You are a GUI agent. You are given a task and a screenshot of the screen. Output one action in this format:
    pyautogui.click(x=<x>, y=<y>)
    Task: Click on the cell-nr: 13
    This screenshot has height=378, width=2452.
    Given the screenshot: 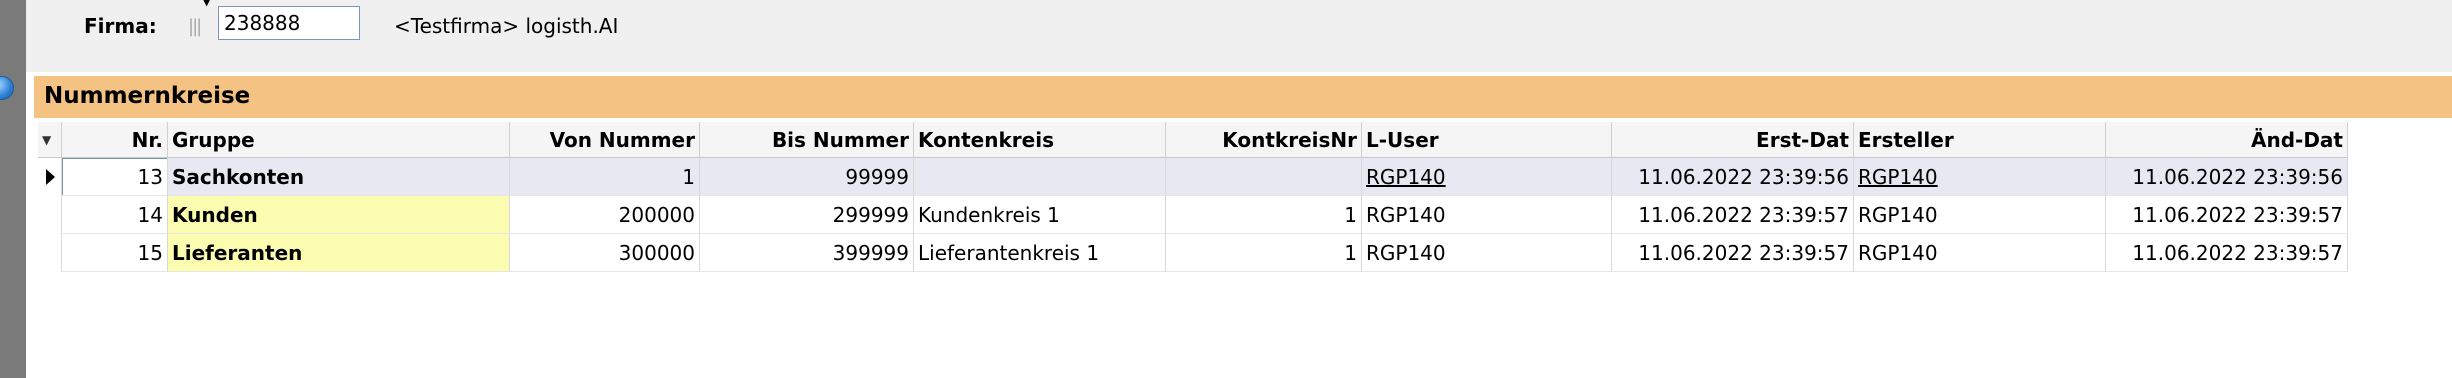 What is the action you would take?
    pyautogui.click(x=115, y=177)
    